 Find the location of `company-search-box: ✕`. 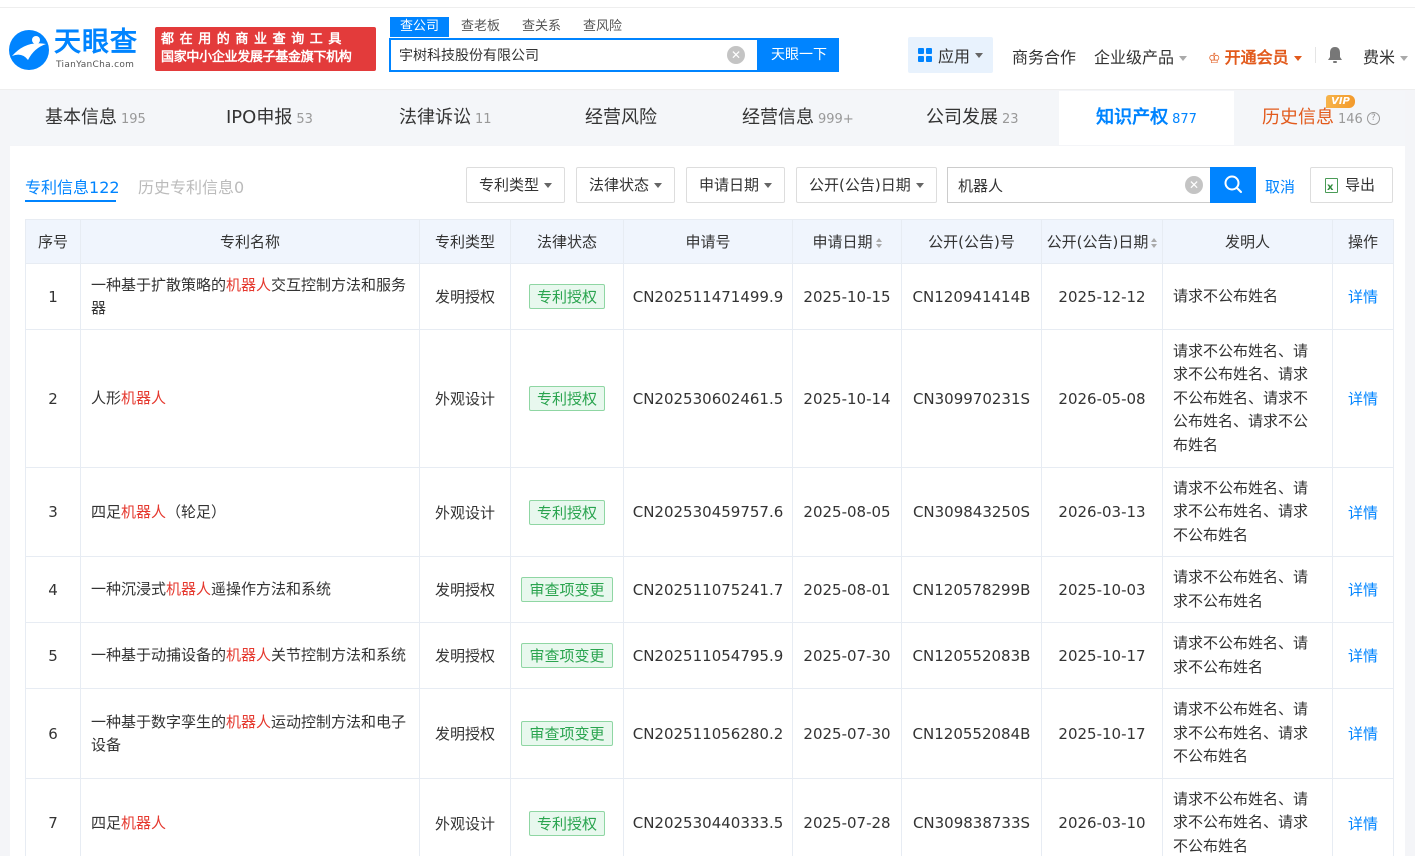

company-search-box: ✕ is located at coordinates (574, 55).